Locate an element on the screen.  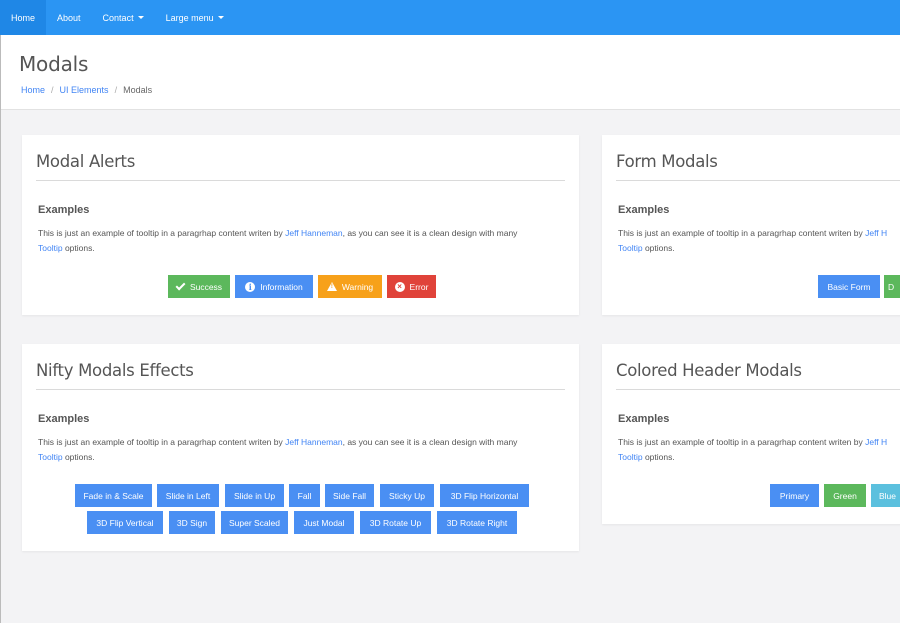
button-label: Information is located at coordinates (281, 286).